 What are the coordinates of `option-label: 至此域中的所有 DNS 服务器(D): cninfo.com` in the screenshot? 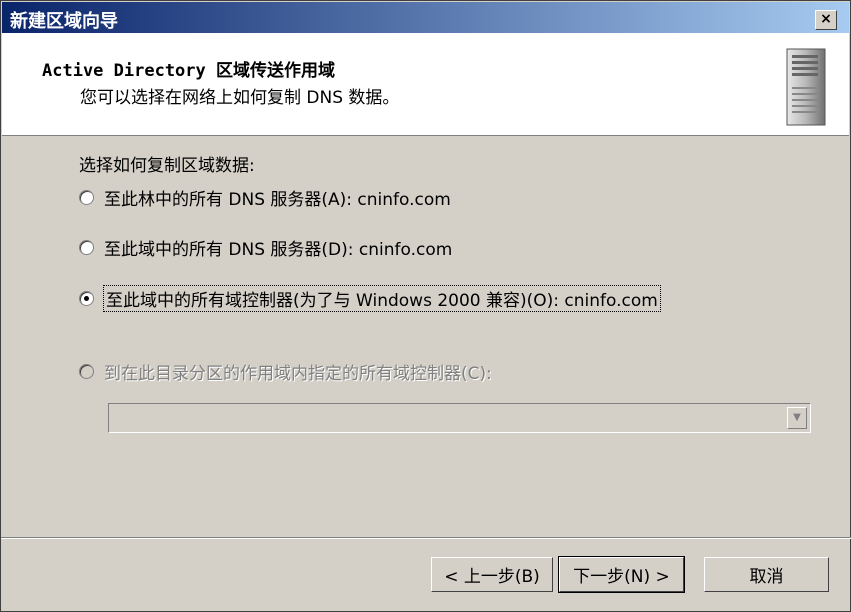 It's located at (278, 250).